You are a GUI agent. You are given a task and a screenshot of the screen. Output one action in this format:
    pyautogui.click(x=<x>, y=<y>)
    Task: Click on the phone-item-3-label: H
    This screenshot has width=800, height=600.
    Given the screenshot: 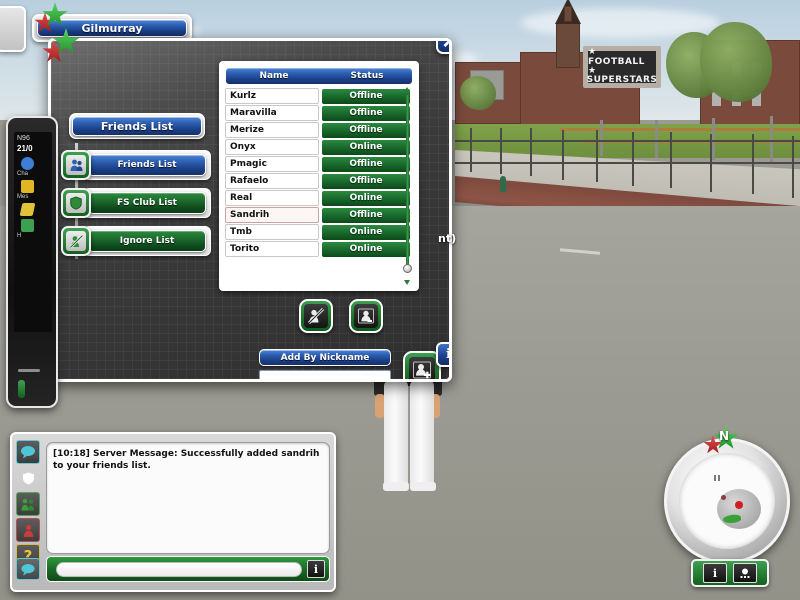 What is the action you would take?
    pyautogui.click(x=19, y=236)
    